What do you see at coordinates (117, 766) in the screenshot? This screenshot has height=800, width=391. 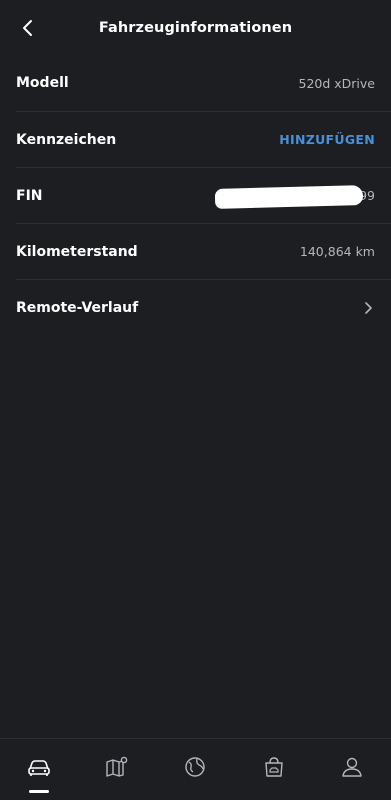 I see `map-icon` at bounding box center [117, 766].